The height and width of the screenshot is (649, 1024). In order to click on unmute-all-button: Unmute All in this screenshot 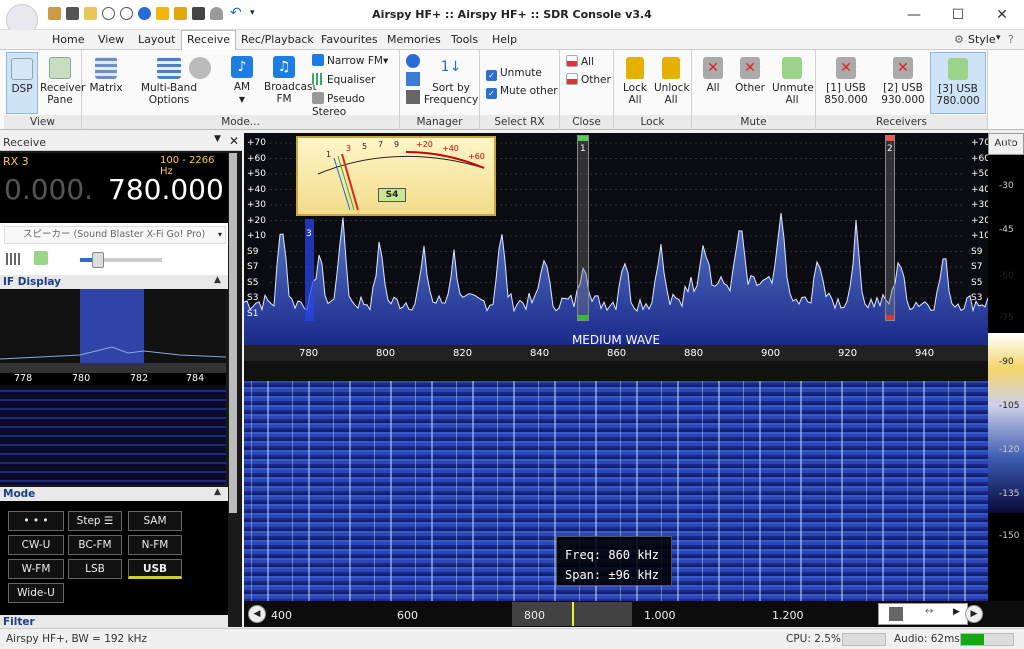, I will do `click(792, 81)`.